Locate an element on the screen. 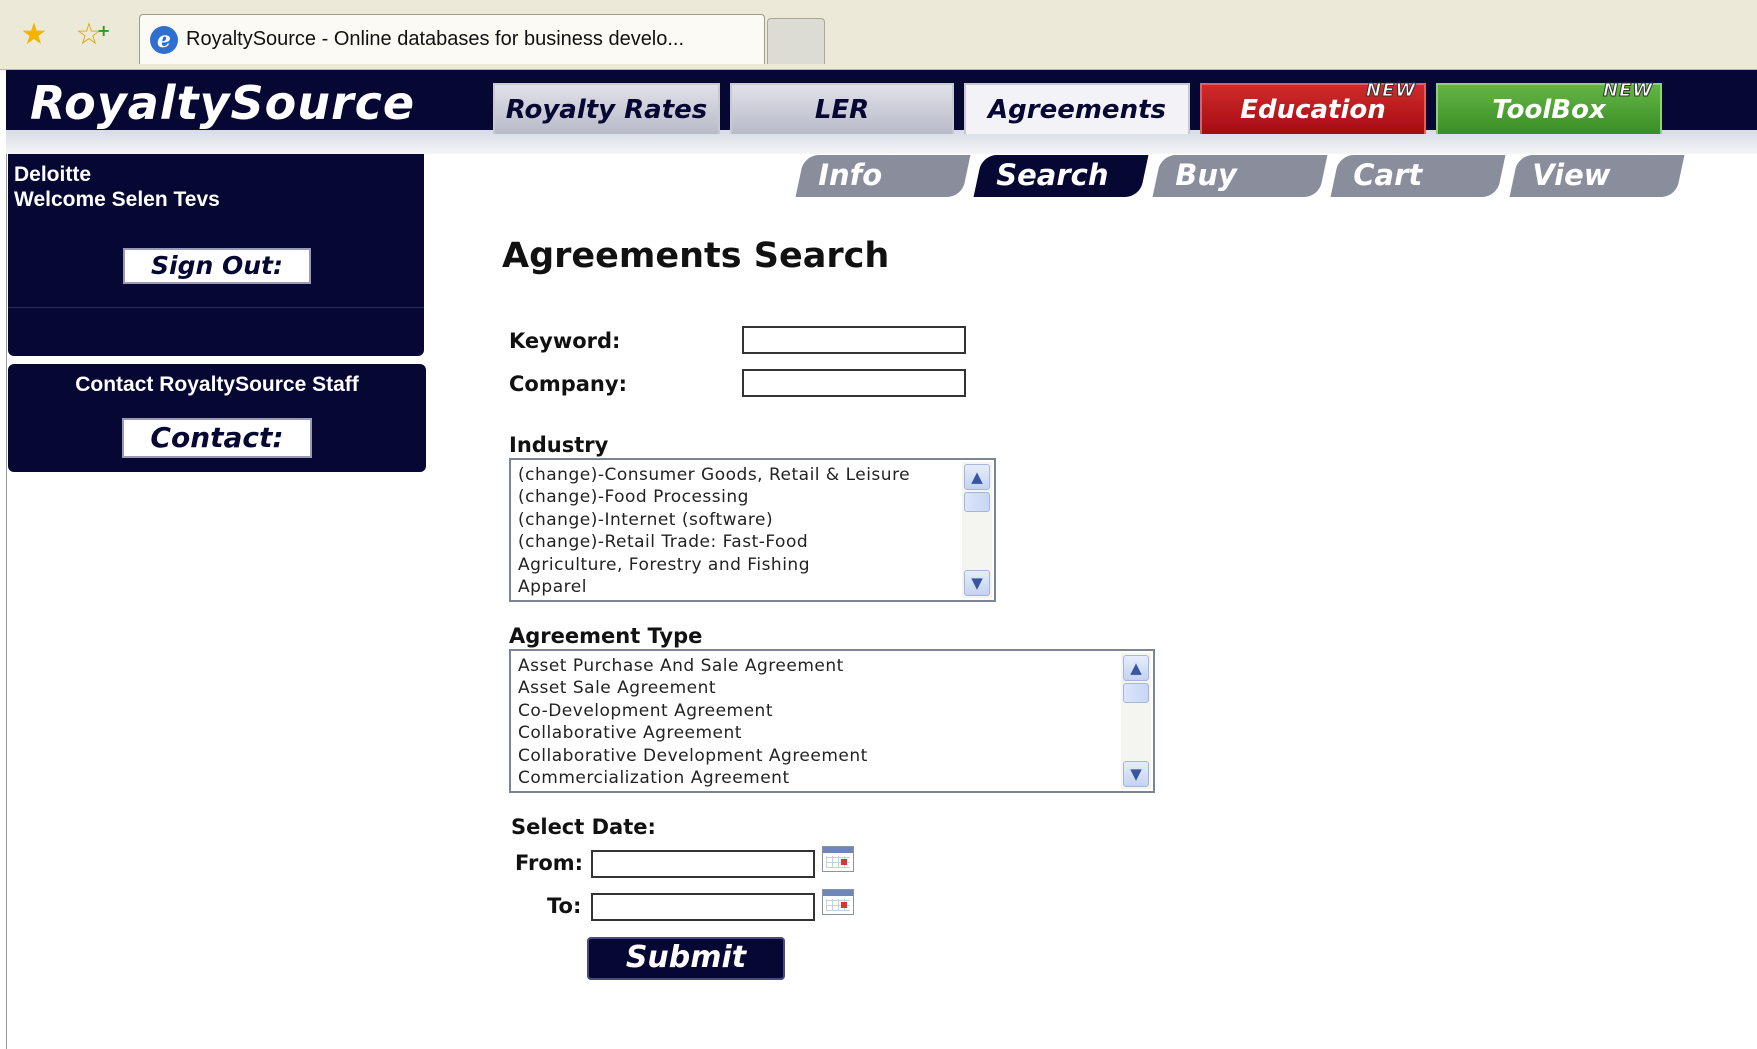 The width and height of the screenshot is (1757, 1049). company-input is located at coordinates (854, 383).